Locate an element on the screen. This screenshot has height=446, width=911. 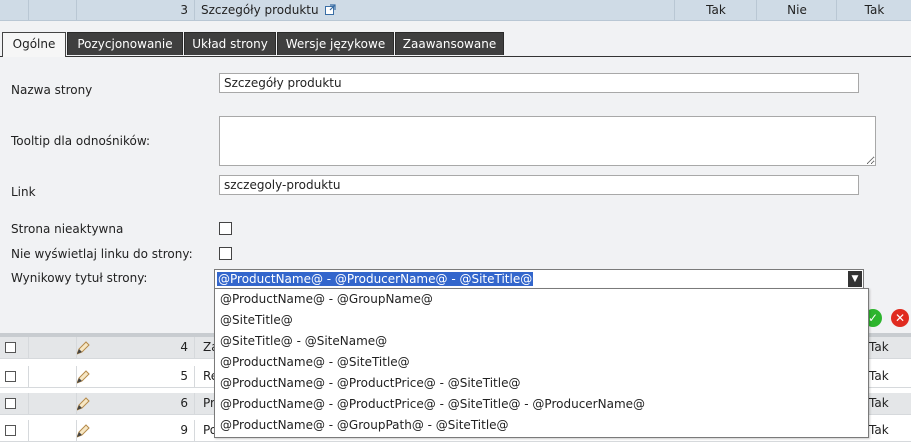
result-title-label: Wynikowy tytuł strony: is located at coordinates (79, 278).